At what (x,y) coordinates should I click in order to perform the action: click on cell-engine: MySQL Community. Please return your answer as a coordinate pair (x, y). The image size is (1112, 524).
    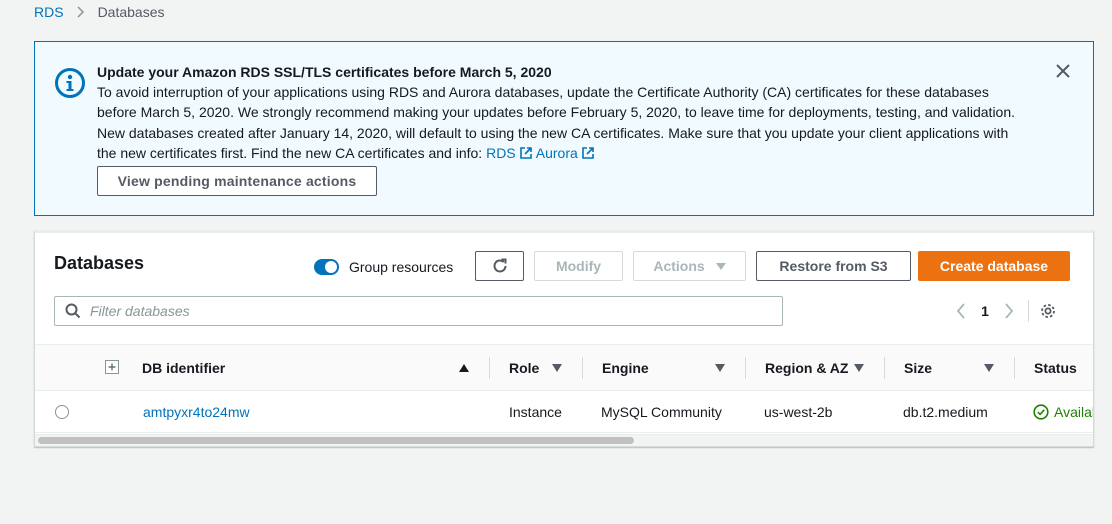
    Looking at the image, I should click on (661, 412).